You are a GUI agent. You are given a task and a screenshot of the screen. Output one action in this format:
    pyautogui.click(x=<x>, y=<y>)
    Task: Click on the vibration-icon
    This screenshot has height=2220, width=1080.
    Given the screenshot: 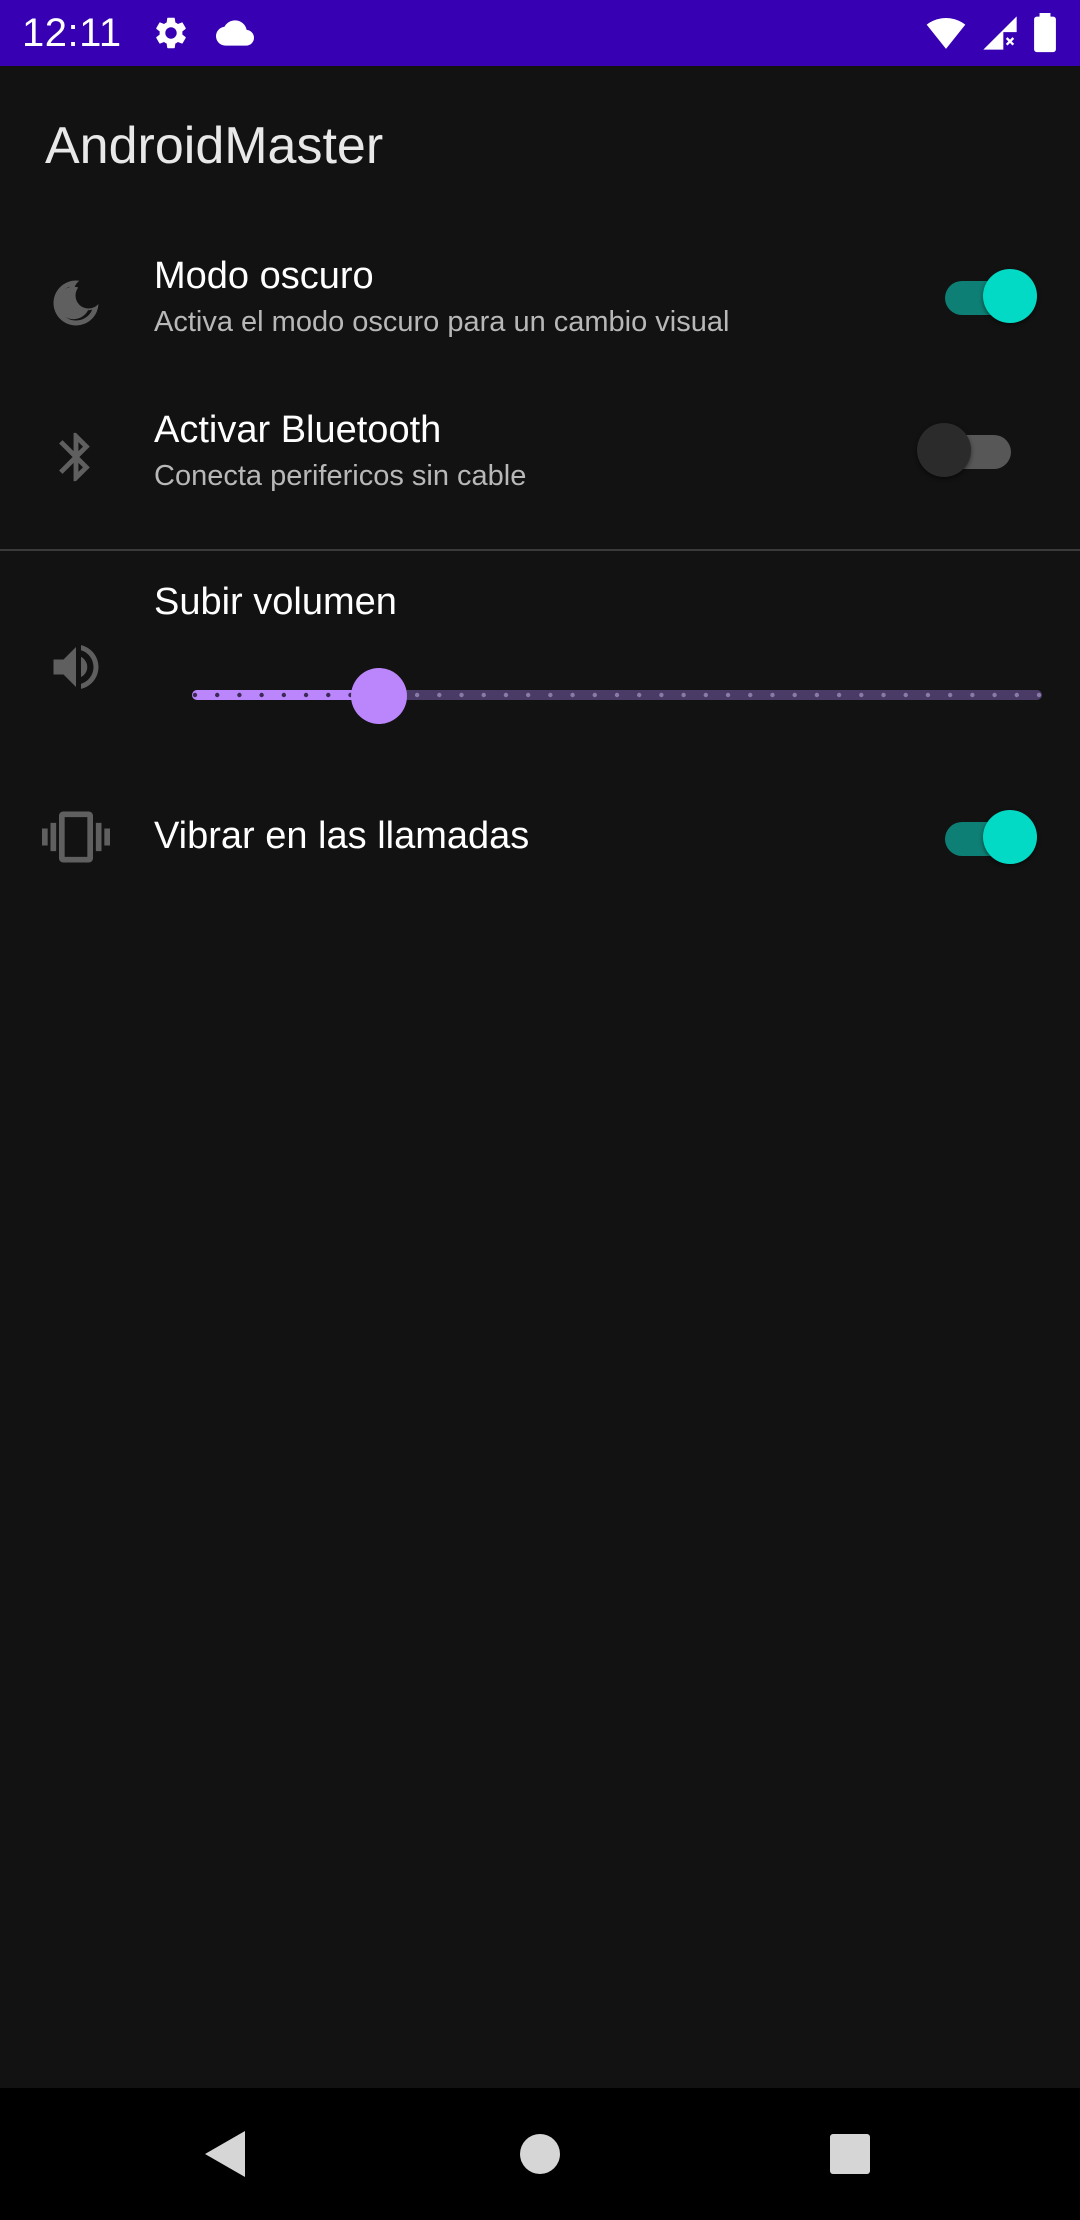 What is the action you would take?
    pyautogui.click(x=76, y=837)
    